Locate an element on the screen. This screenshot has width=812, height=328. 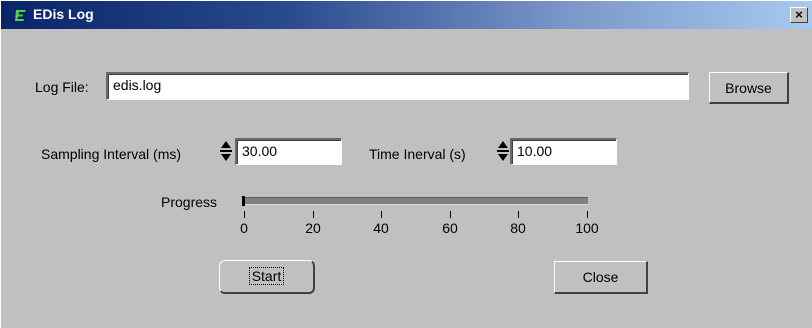
window-title: EDis Log is located at coordinates (63, 14).